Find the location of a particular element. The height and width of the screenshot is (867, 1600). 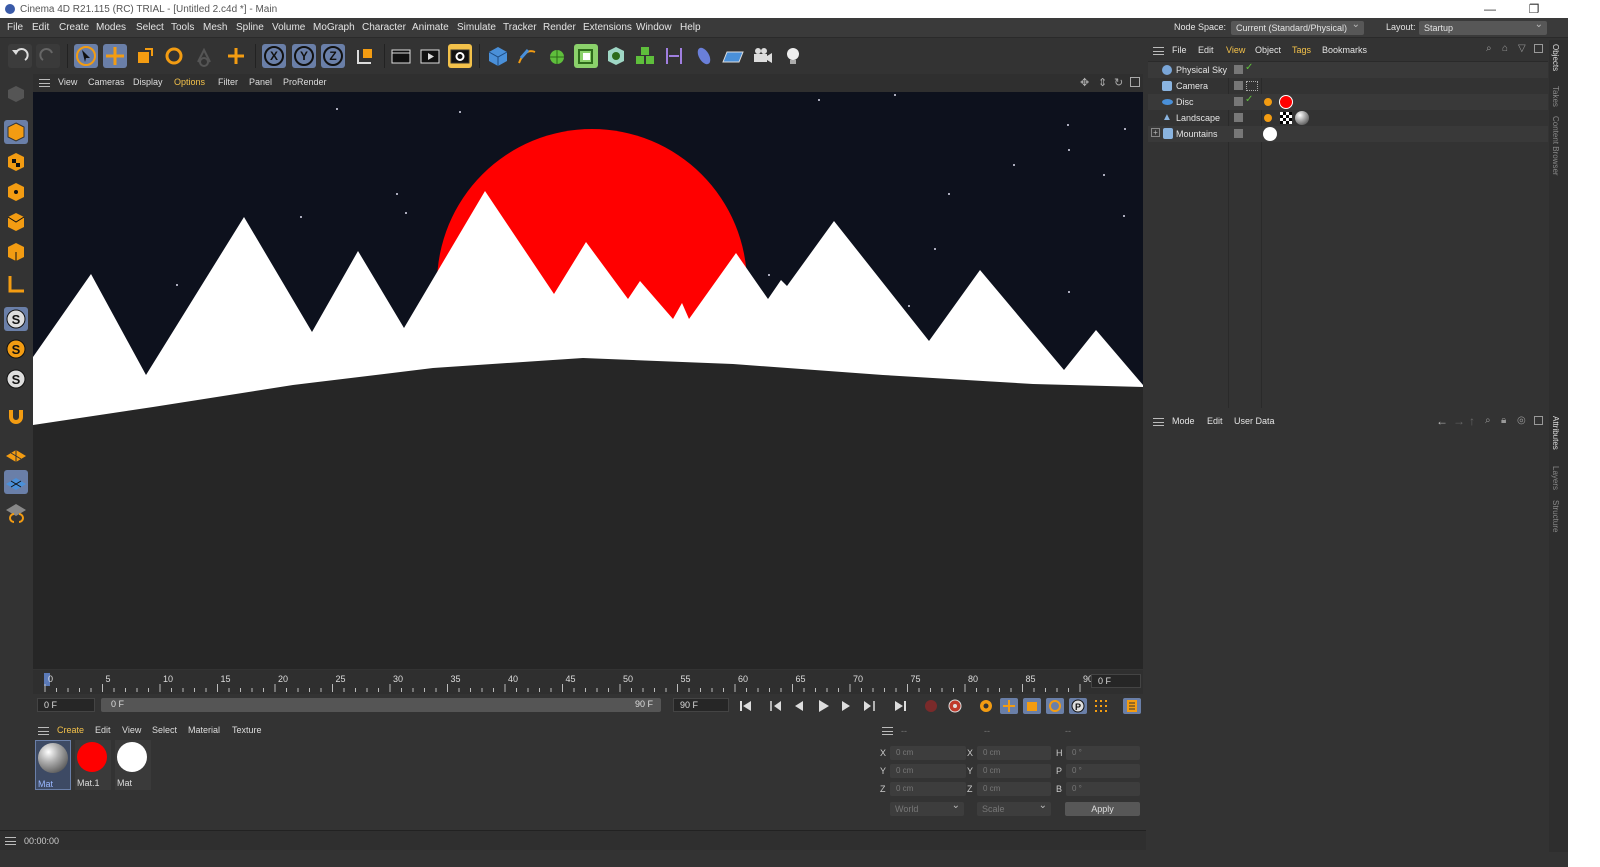

size-z-field: 0 cm is located at coordinates (1014, 789).